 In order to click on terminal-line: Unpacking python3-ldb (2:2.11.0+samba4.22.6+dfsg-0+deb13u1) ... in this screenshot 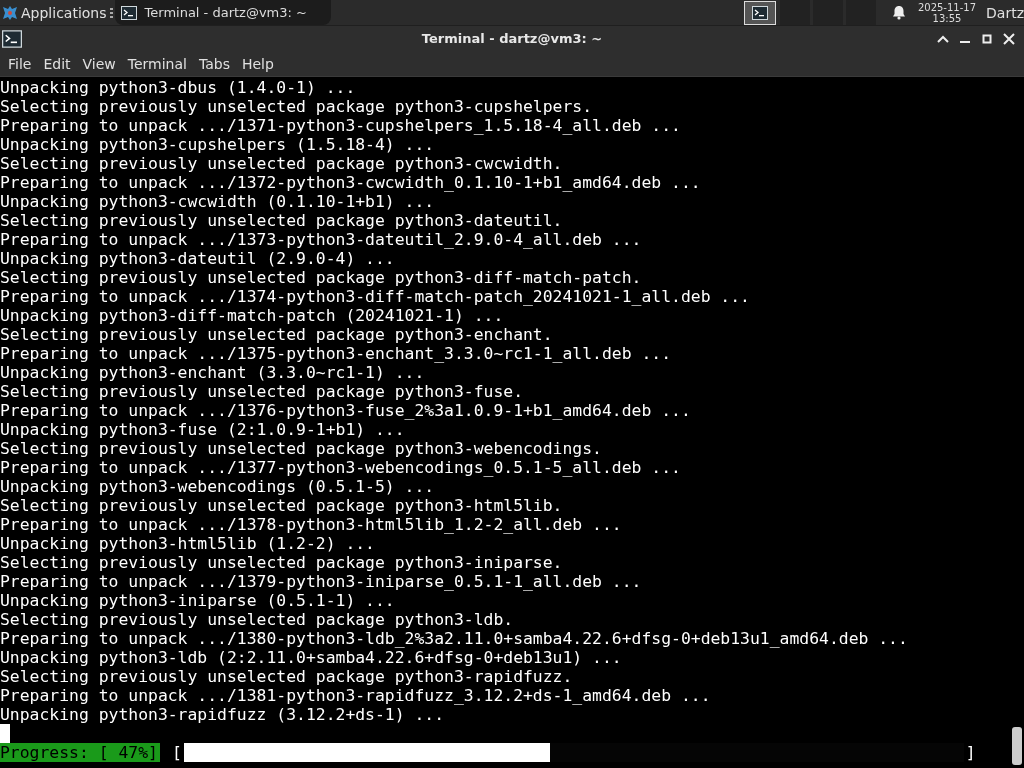, I will do `click(311, 657)`.